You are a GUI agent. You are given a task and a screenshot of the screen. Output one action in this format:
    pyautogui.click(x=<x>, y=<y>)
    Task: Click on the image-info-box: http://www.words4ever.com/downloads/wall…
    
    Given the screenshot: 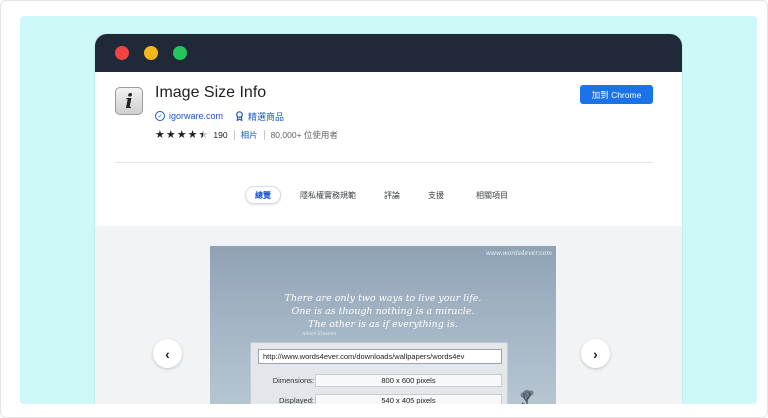 What is the action you would take?
    pyautogui.click(x=379, y=373)
    